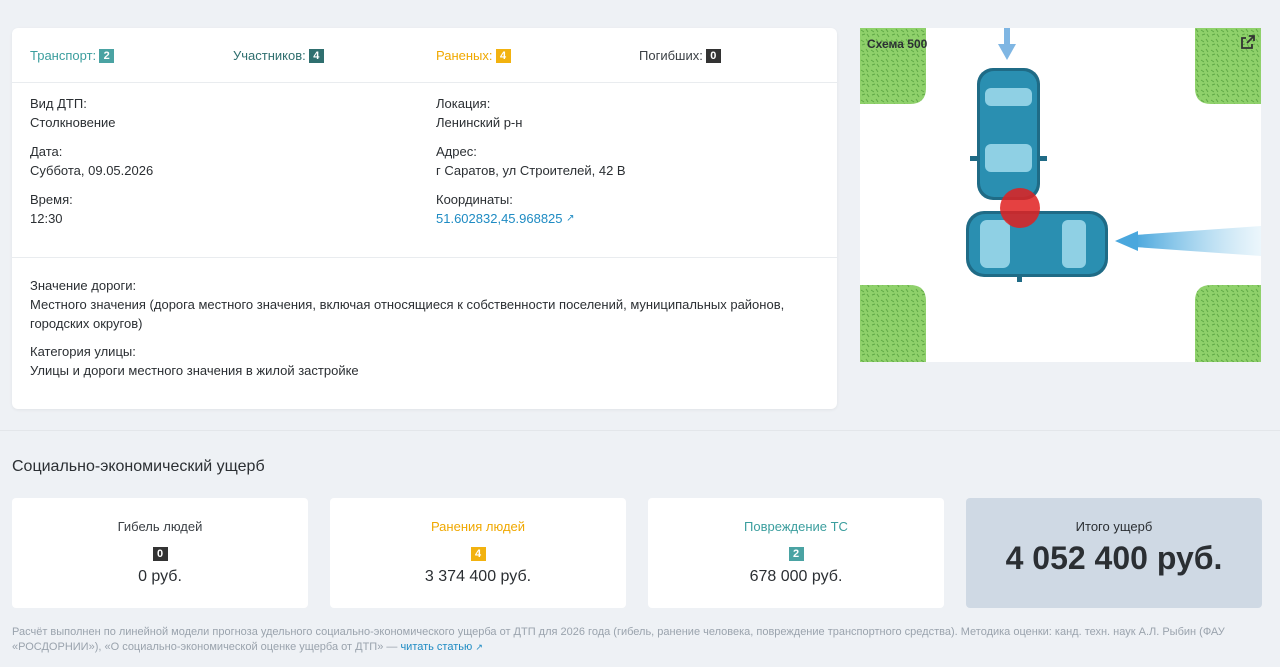 Image resolution: width=1280 pixels, height=667 pixels. Describe the element at coordinates (58, 103) in the screenshot. I see `accident-type-label: Вид ДТП:` at that location.